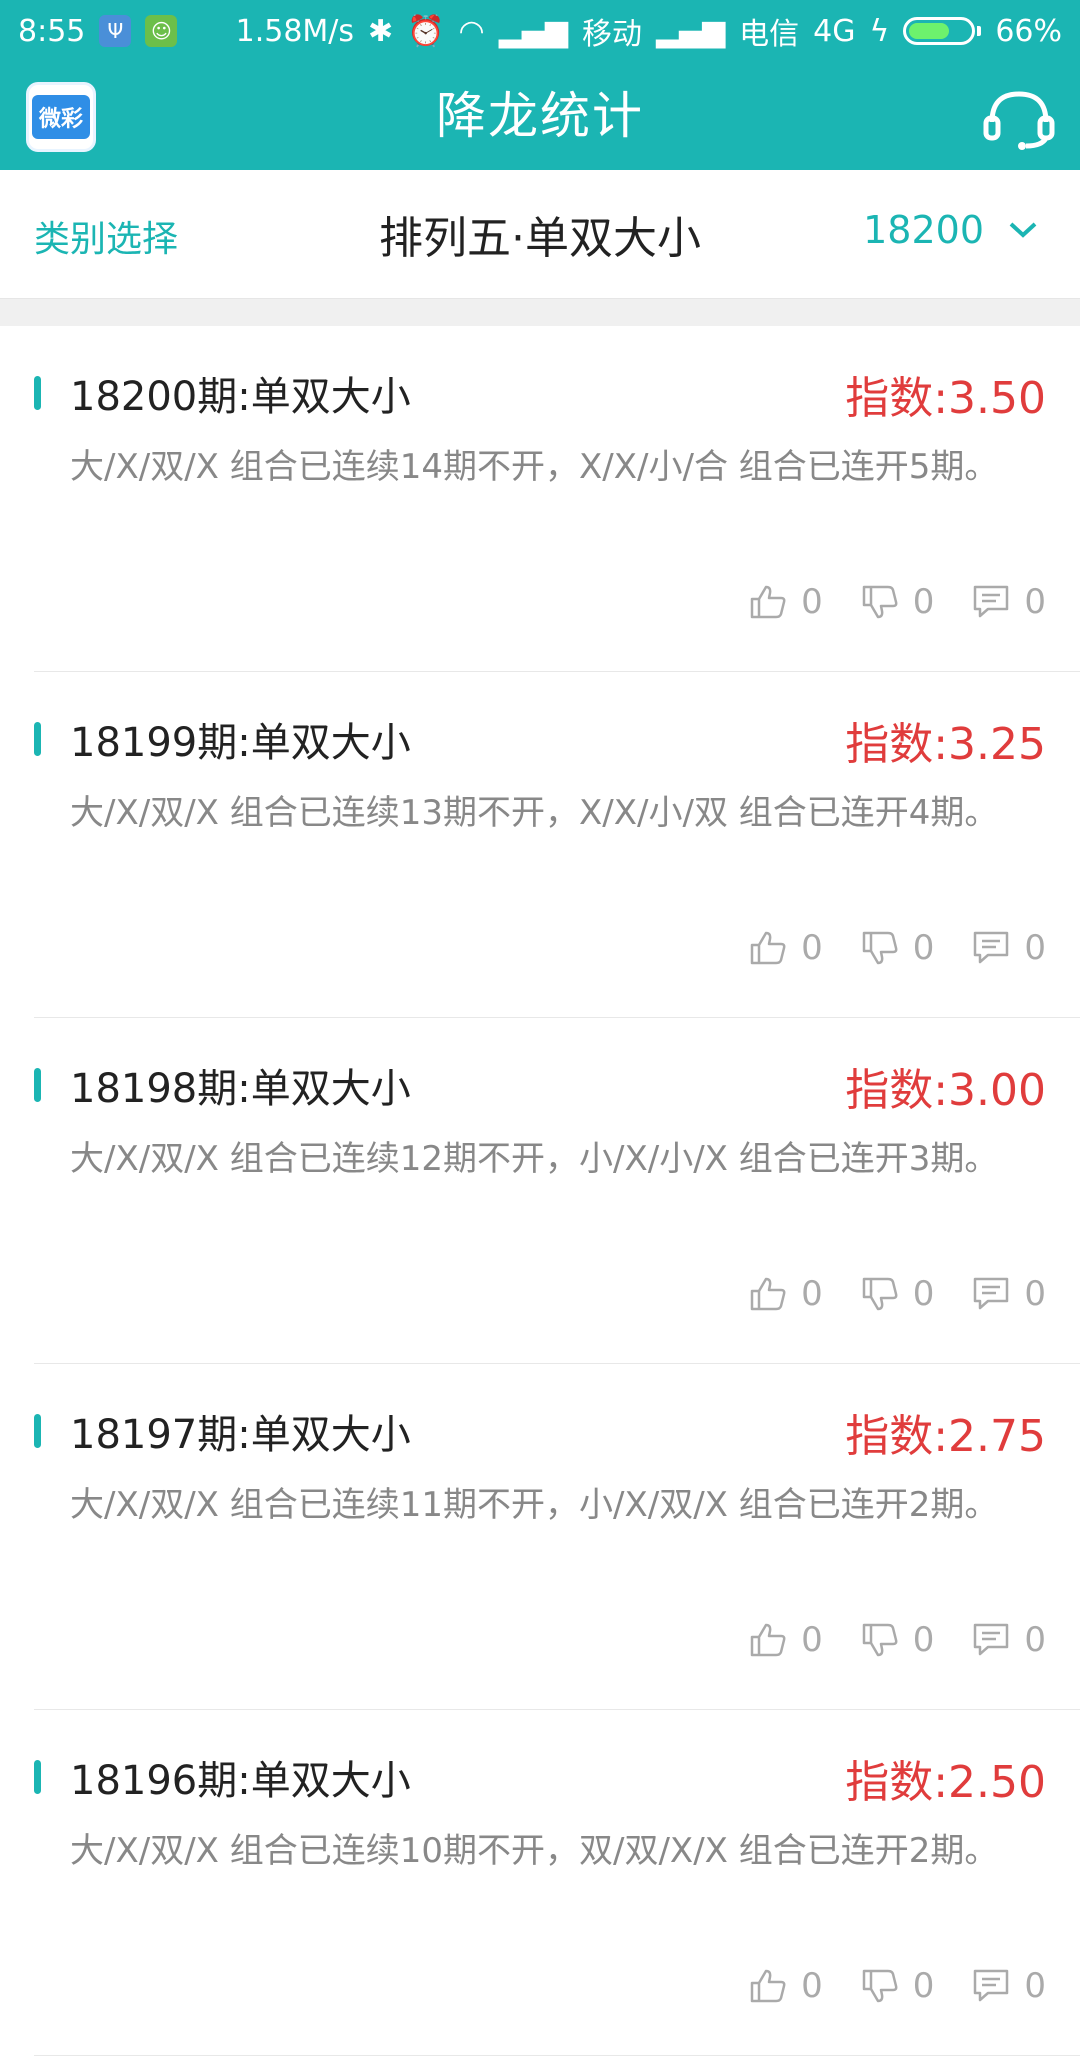  Describe the element at coordinates (945, 744) in the screenshot. I see `item-index: 指数:3.25` at that location.